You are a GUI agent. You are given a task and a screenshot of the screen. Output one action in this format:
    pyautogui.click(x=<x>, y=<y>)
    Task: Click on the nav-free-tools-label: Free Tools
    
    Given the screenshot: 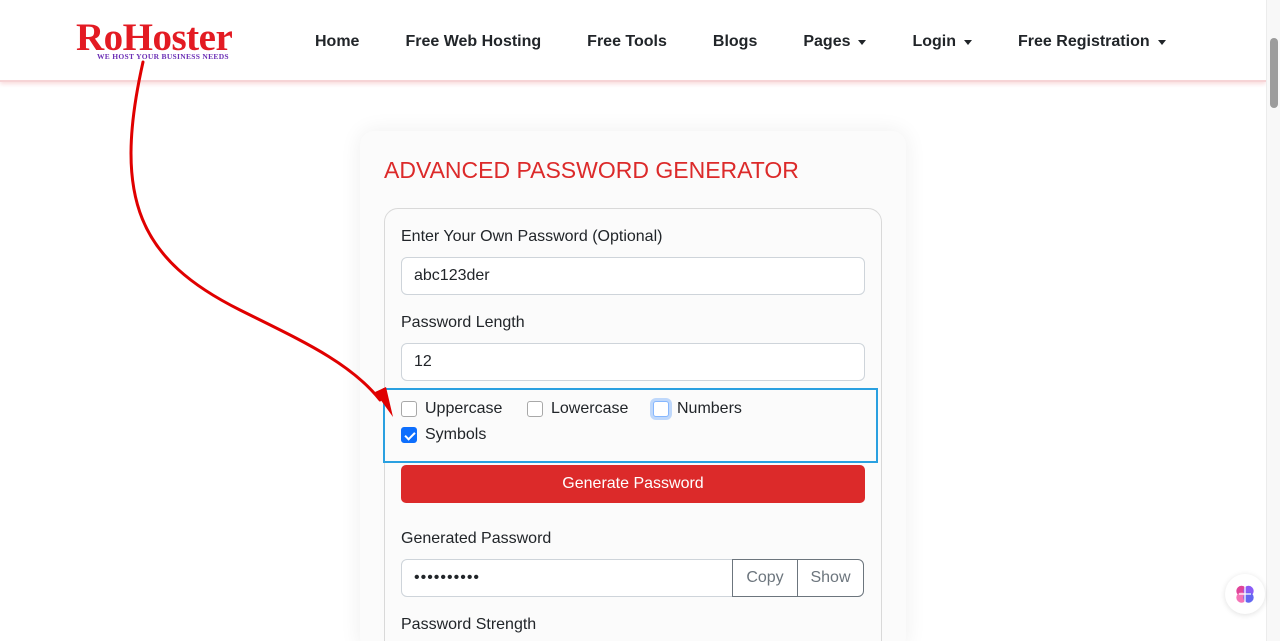 What is the action you would take?
    pyautogui.click(x=627, y=41)
    